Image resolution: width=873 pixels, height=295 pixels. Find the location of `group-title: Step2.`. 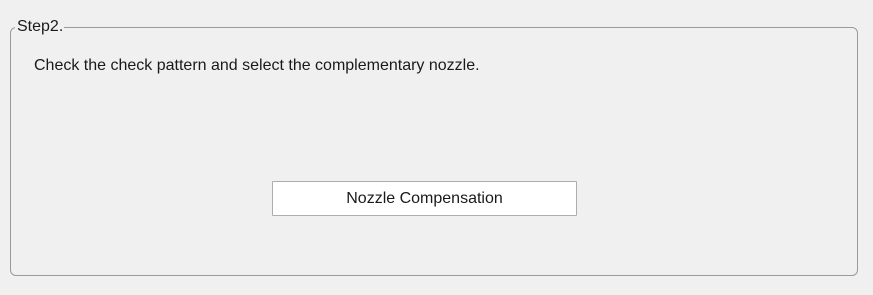

group-title: Step2. is located at coordinates (40, 26).